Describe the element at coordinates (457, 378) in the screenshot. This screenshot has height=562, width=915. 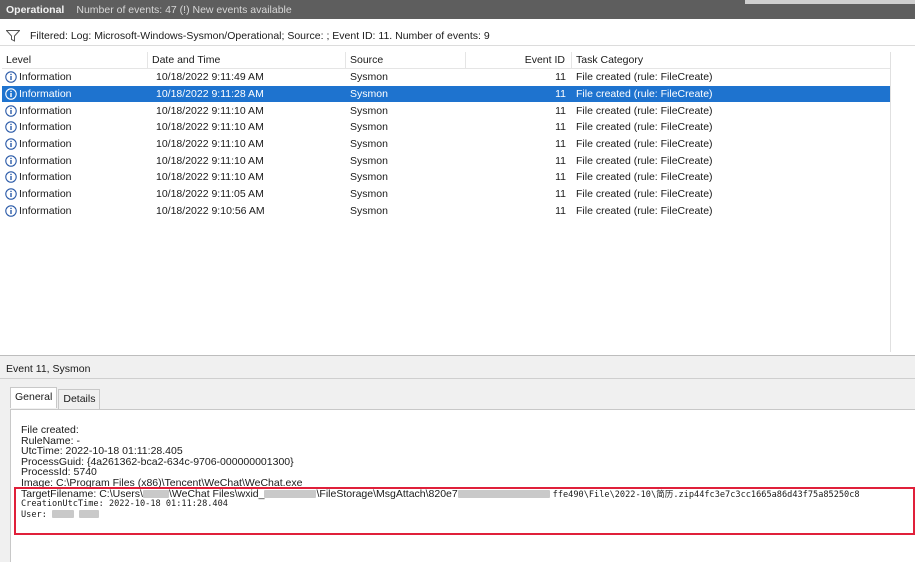
I see `detail-divider` at that location.